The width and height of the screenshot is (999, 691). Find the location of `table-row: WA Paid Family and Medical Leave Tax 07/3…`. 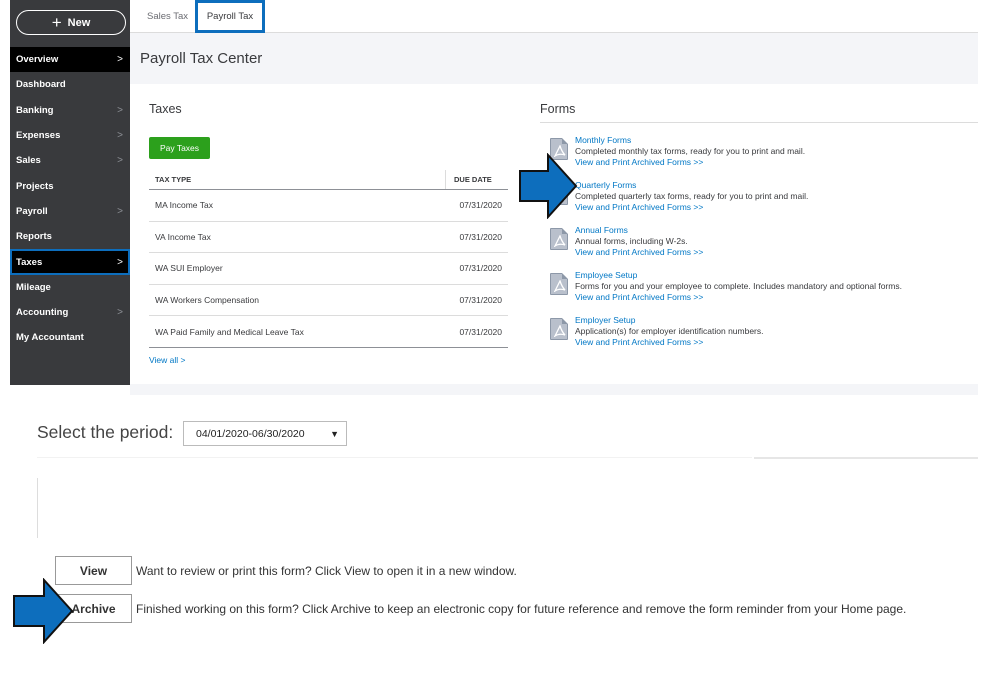

table-row: WA Paid Family and Medical Leave Tax 07/3… is located at coordinates (328, 332).